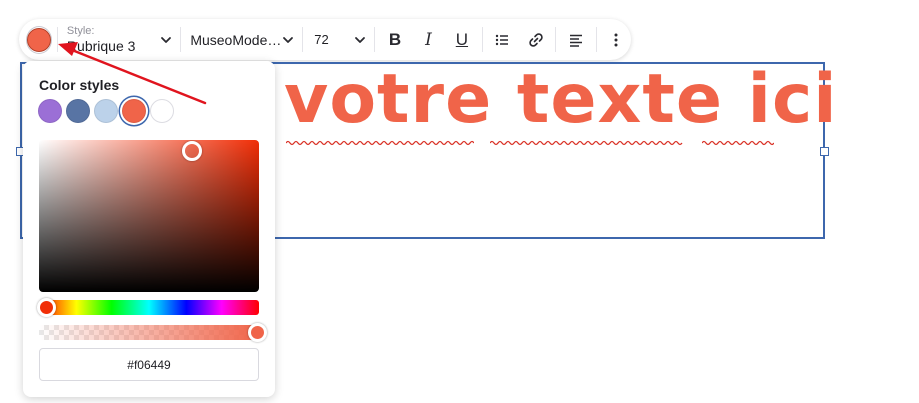 The width and height of the screenshot is (919, 403). I want to click on link-icon, so click(535, 39).